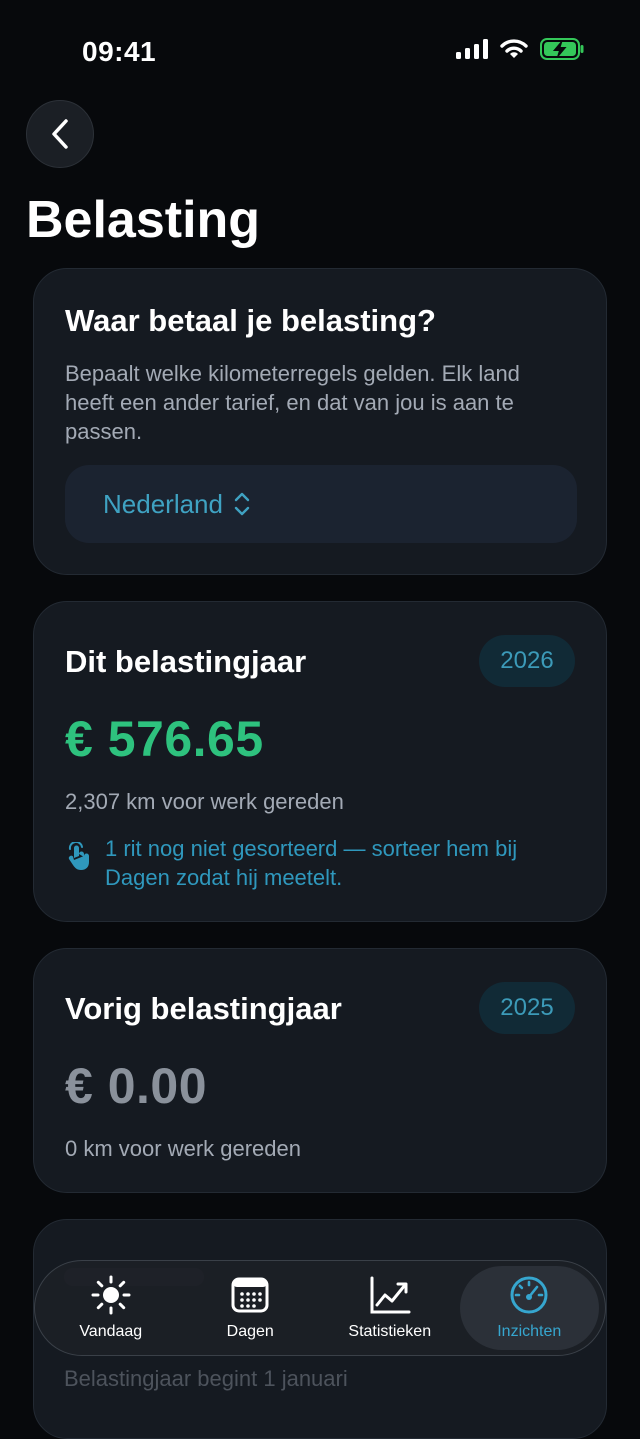  Describe the element at coordinates (529, 1331) in the screenshot. I see `tab-label: Inzichten` at that location.